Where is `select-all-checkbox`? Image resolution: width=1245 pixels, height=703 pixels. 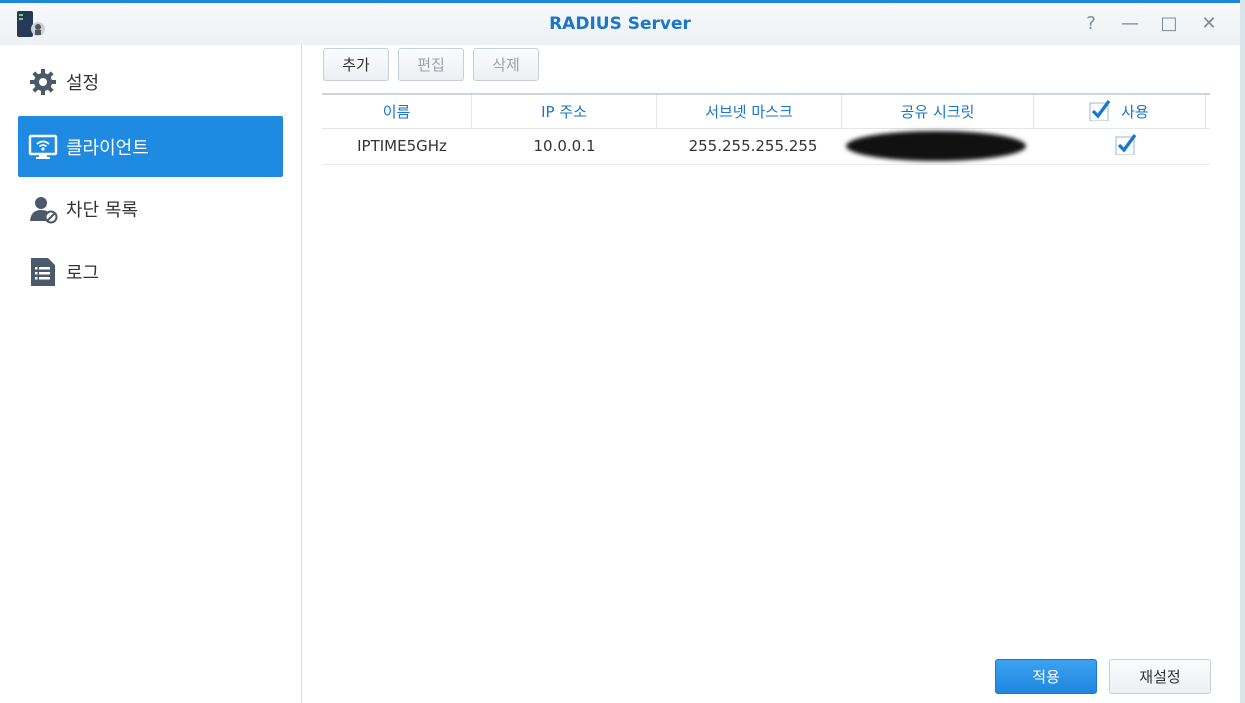
select-all-checkbox is located at coordinates (1100, 111).